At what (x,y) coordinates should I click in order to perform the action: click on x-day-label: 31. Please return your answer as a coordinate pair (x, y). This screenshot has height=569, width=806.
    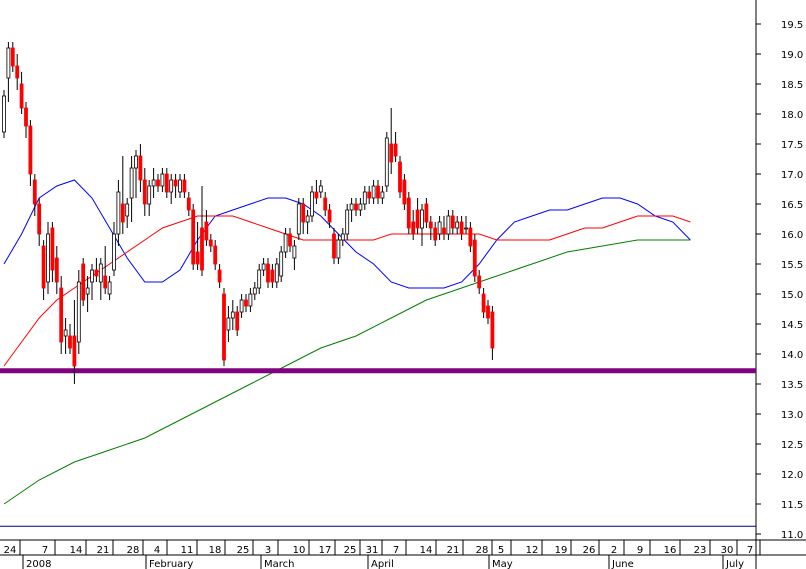
    Looking at the image, I should click on (372, 550).